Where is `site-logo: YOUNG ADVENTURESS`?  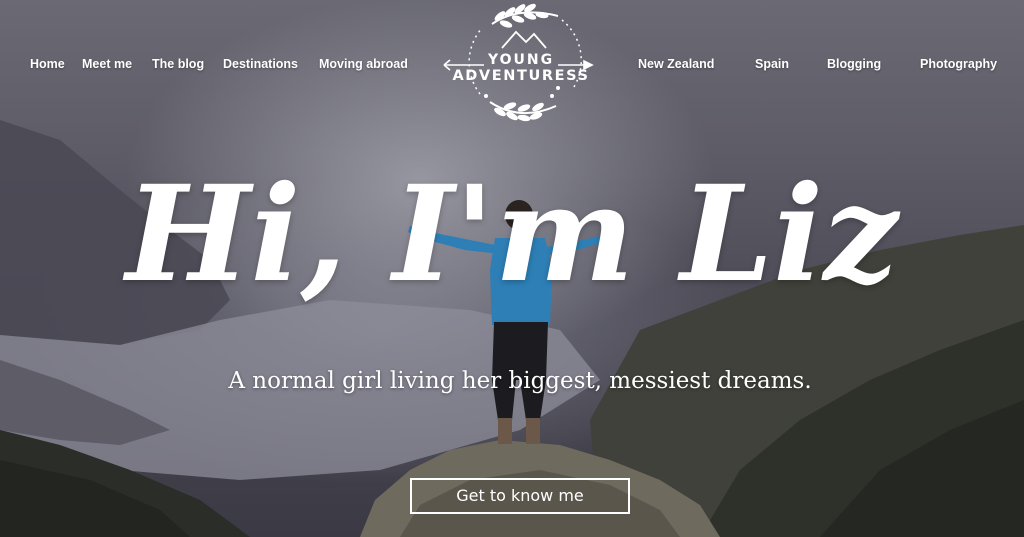
site-logo: YOUNG ADVENTURESS is located at coordinates (521, 65).